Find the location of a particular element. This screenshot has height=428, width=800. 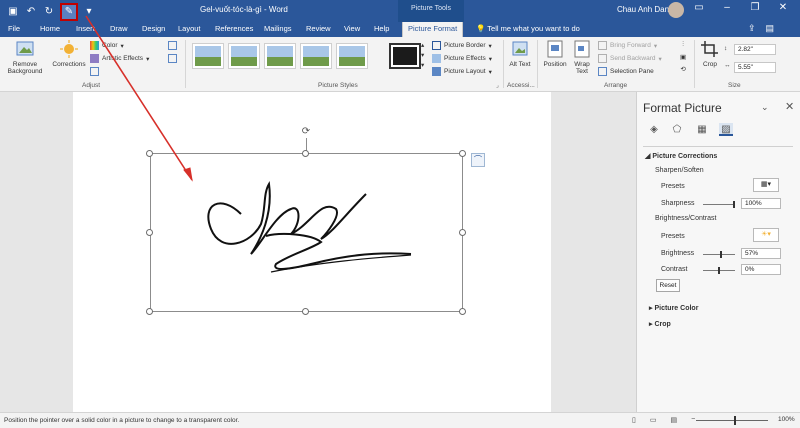

zoom-slider-knob is located at coordinates (735, 420).